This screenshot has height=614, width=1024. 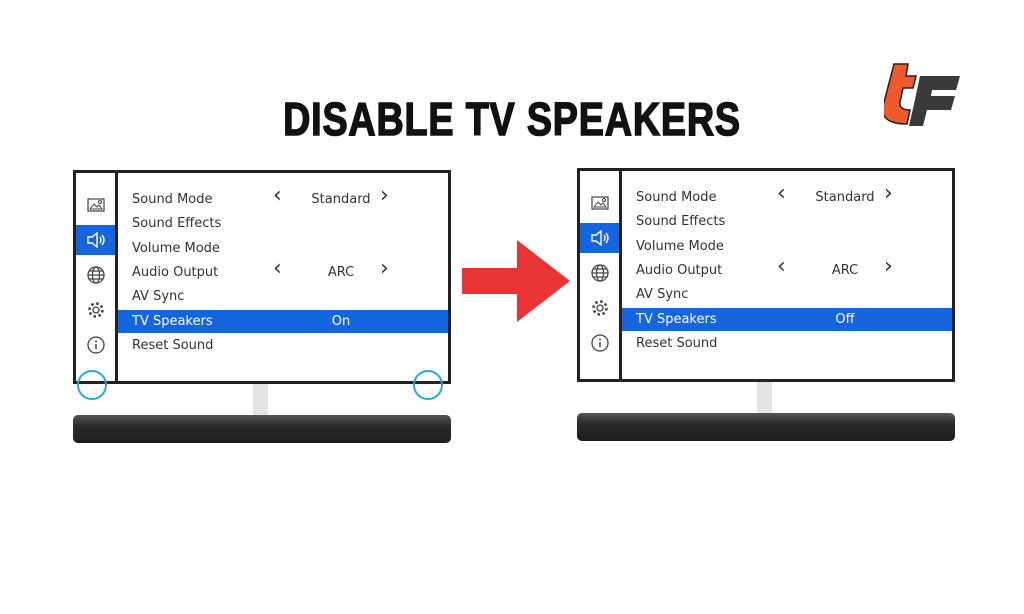 I want to click on logo, so click(x=922, y=94).